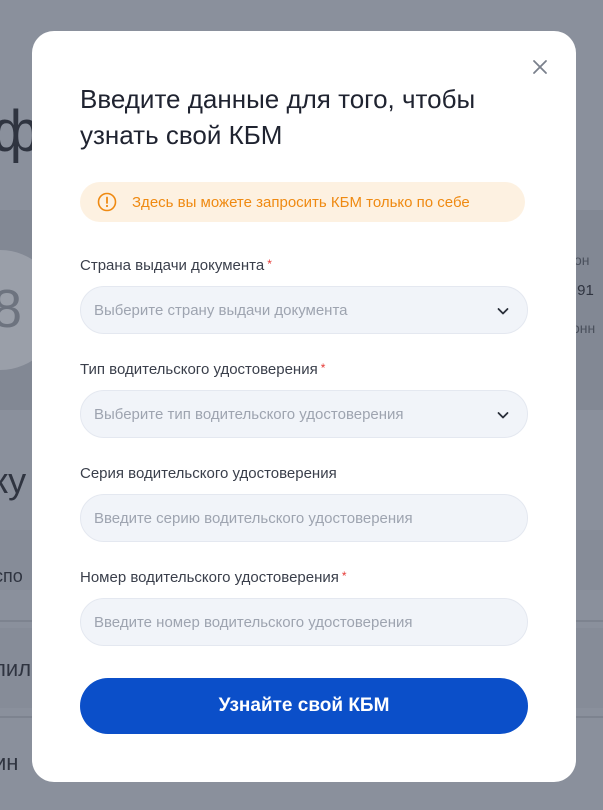  I want to click on series-field, so click(304, 518).